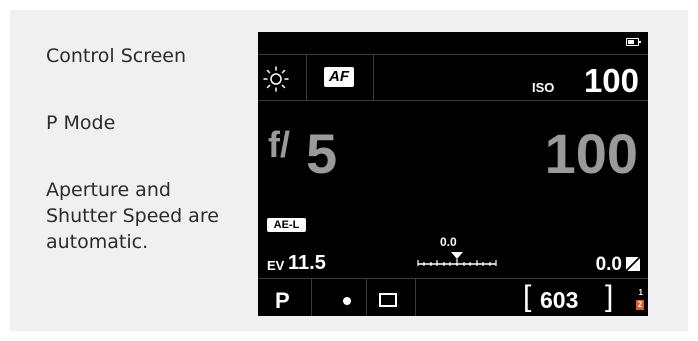  Describe the element at coordinates (591, 154) in the screenshot. I see `shutter-speed-value: 100` at that location.